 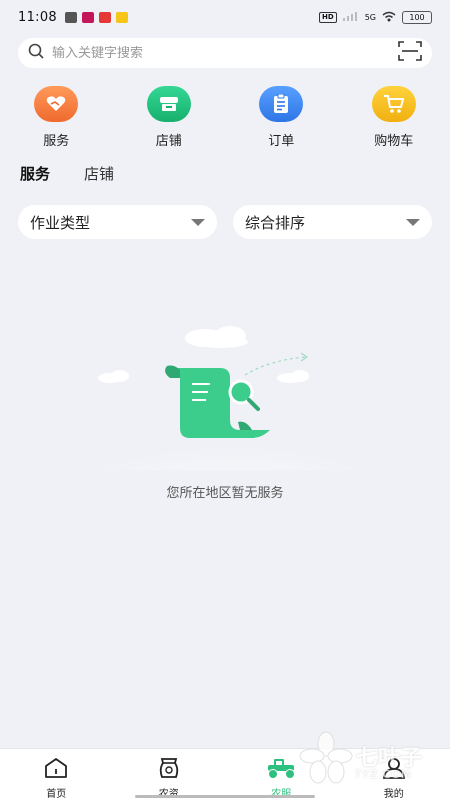 I want to click on watermark-leaf-icon, so click(x=326, y=757).